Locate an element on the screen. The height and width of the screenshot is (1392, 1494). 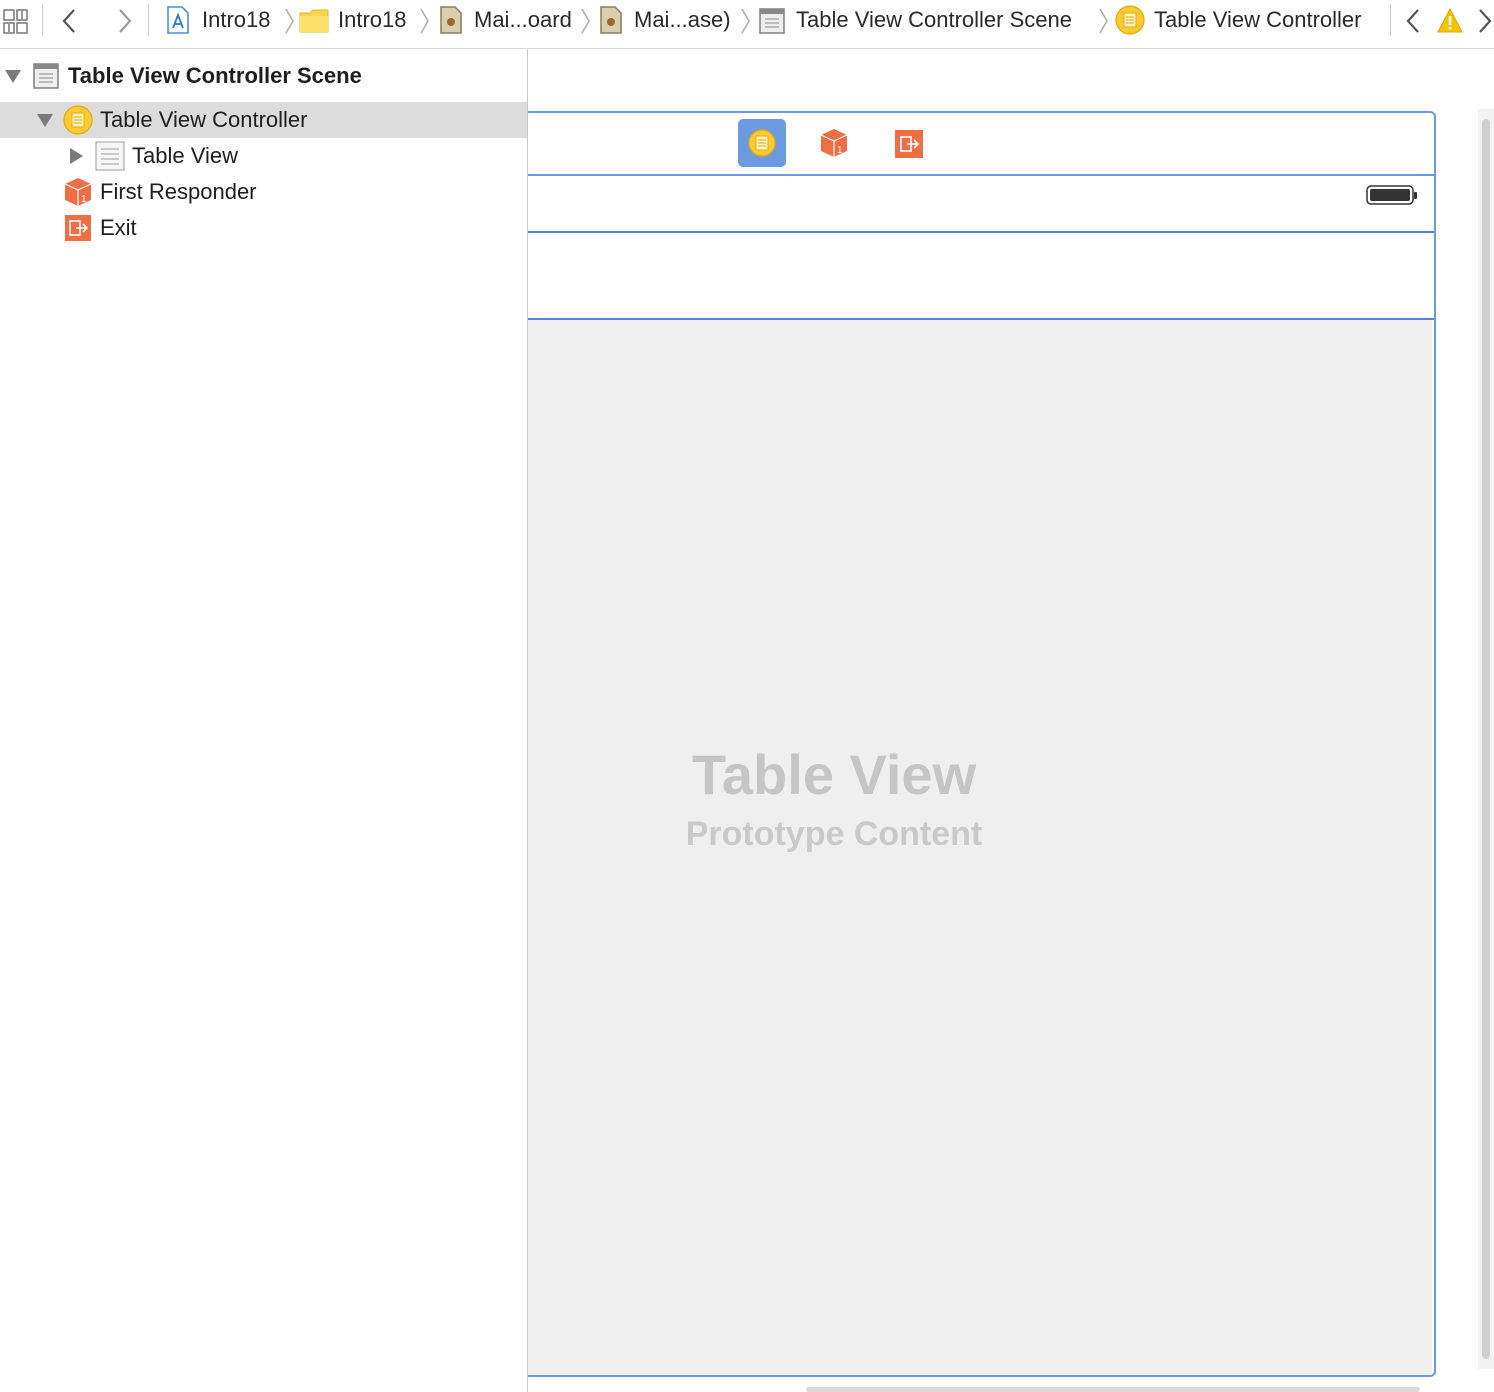
outline-label: Table View Controller Scene is located at coordinates (215, 75).